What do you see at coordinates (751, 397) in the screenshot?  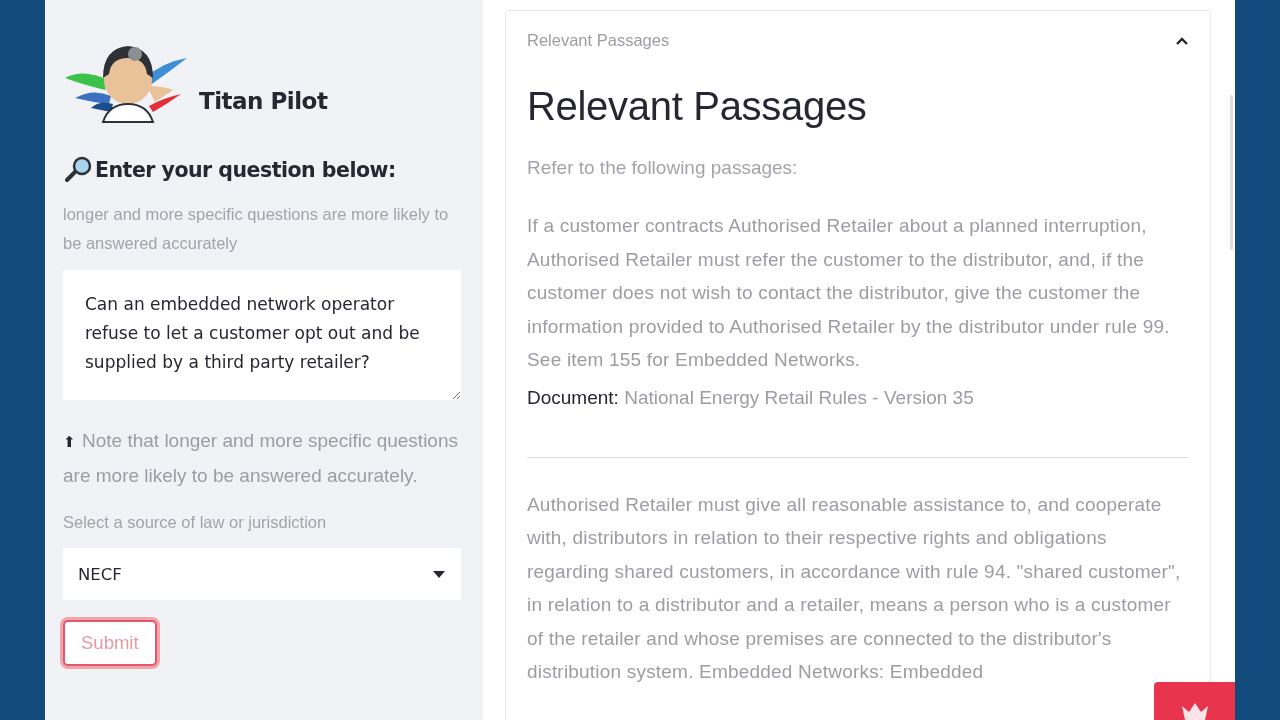 I see `document-reference: Document: National Energy Retail Rules - Version 35` at bounding box center [751, 397].